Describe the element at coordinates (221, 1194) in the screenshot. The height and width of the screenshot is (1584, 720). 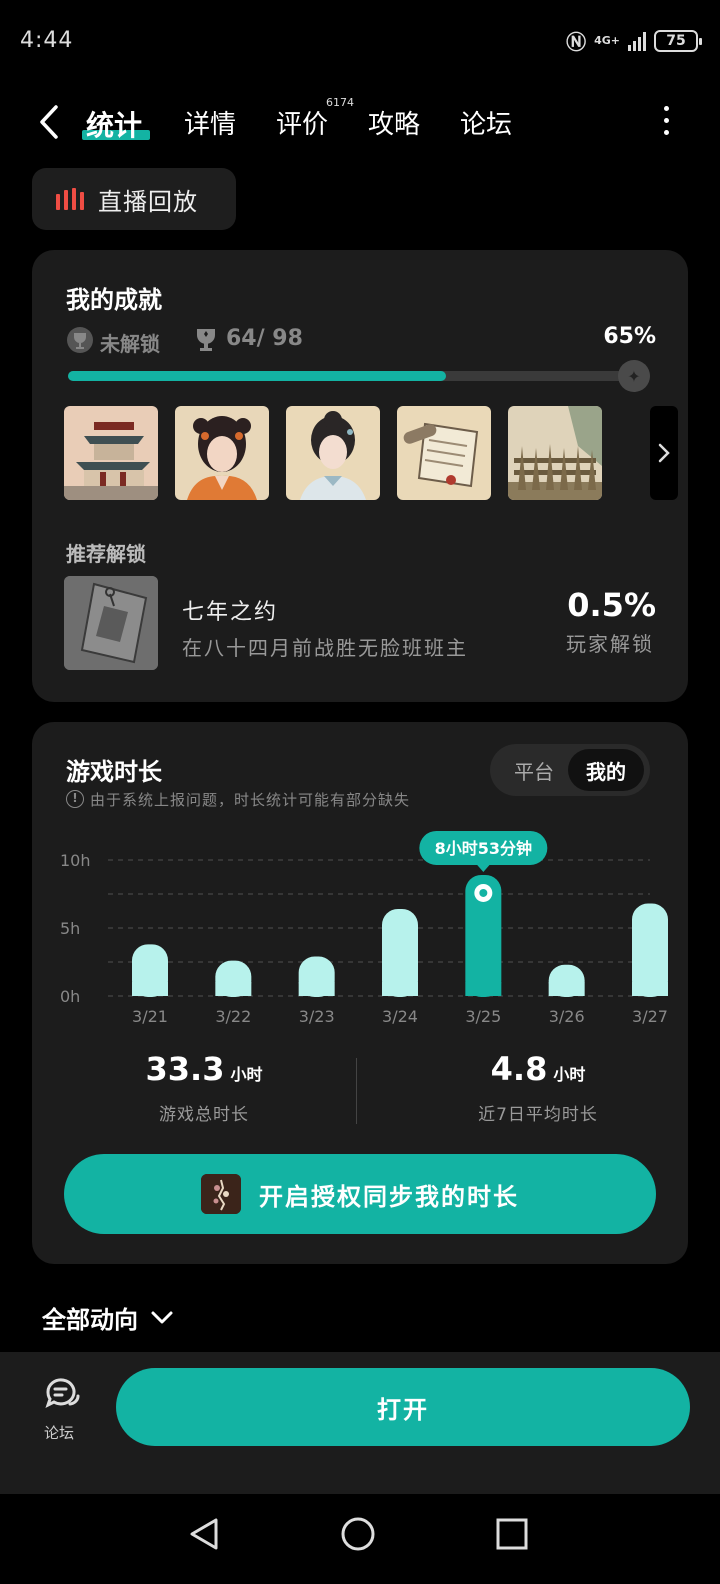
I see `game-app-icon` at that location.